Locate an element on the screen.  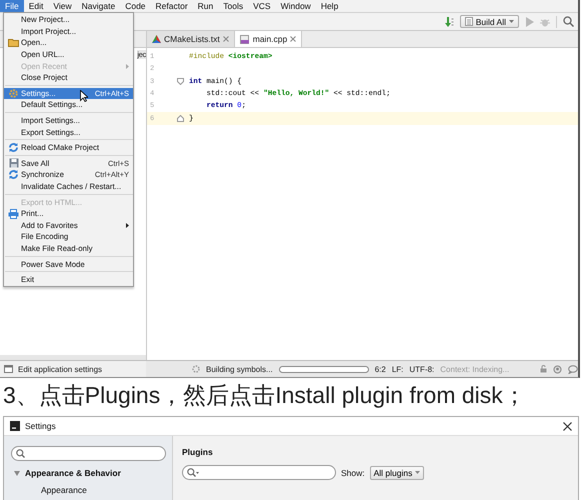
tree-item: Appearance is located at coordinates (88, 490).